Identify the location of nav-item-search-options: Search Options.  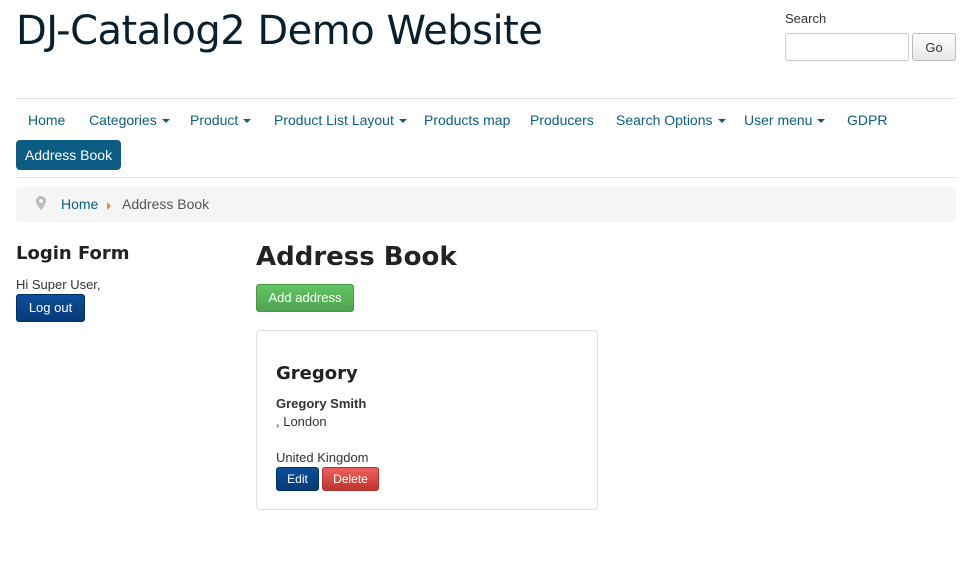
(671, 120).